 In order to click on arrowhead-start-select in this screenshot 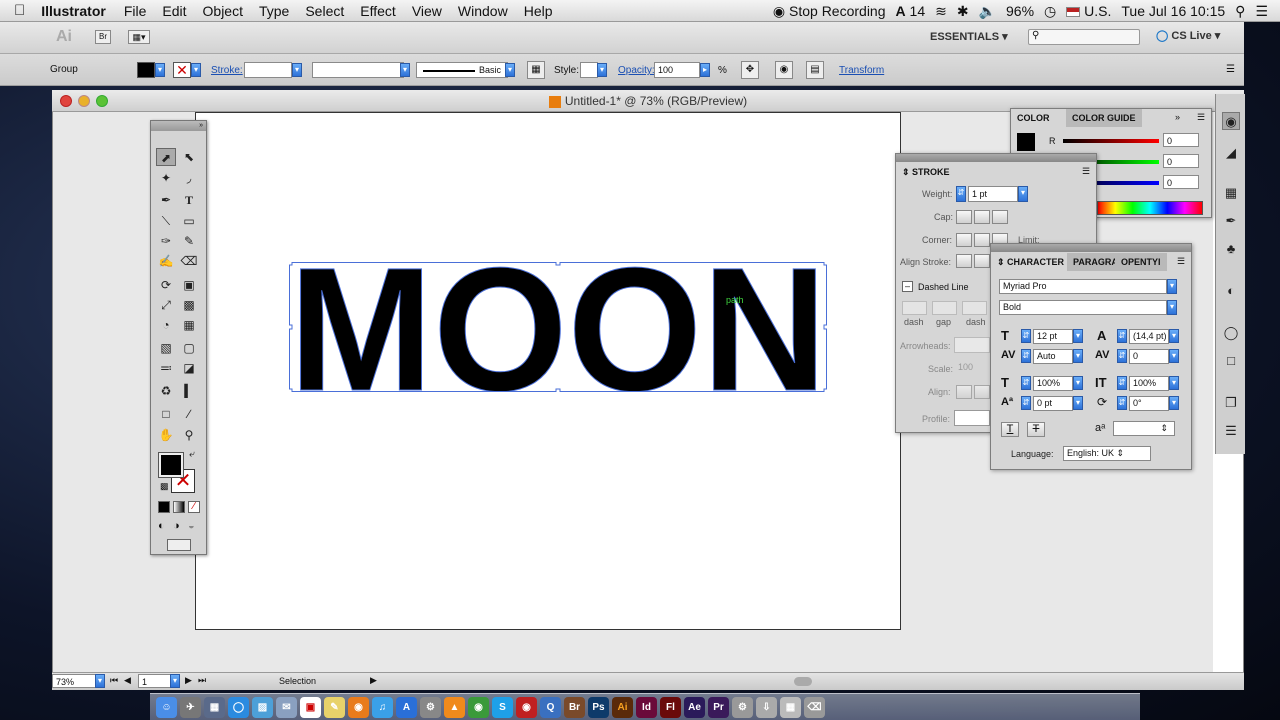, I will do `click(972, 345)`.